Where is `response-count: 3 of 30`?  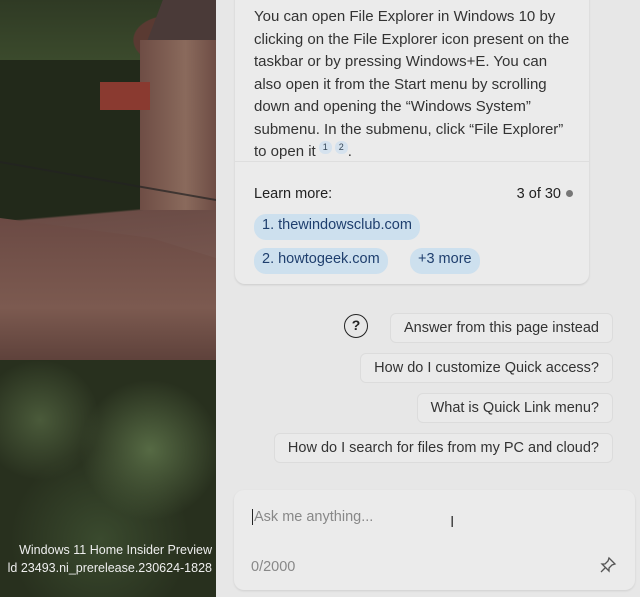 response-count: 3 of 30 is located at coordinates (545, 194).